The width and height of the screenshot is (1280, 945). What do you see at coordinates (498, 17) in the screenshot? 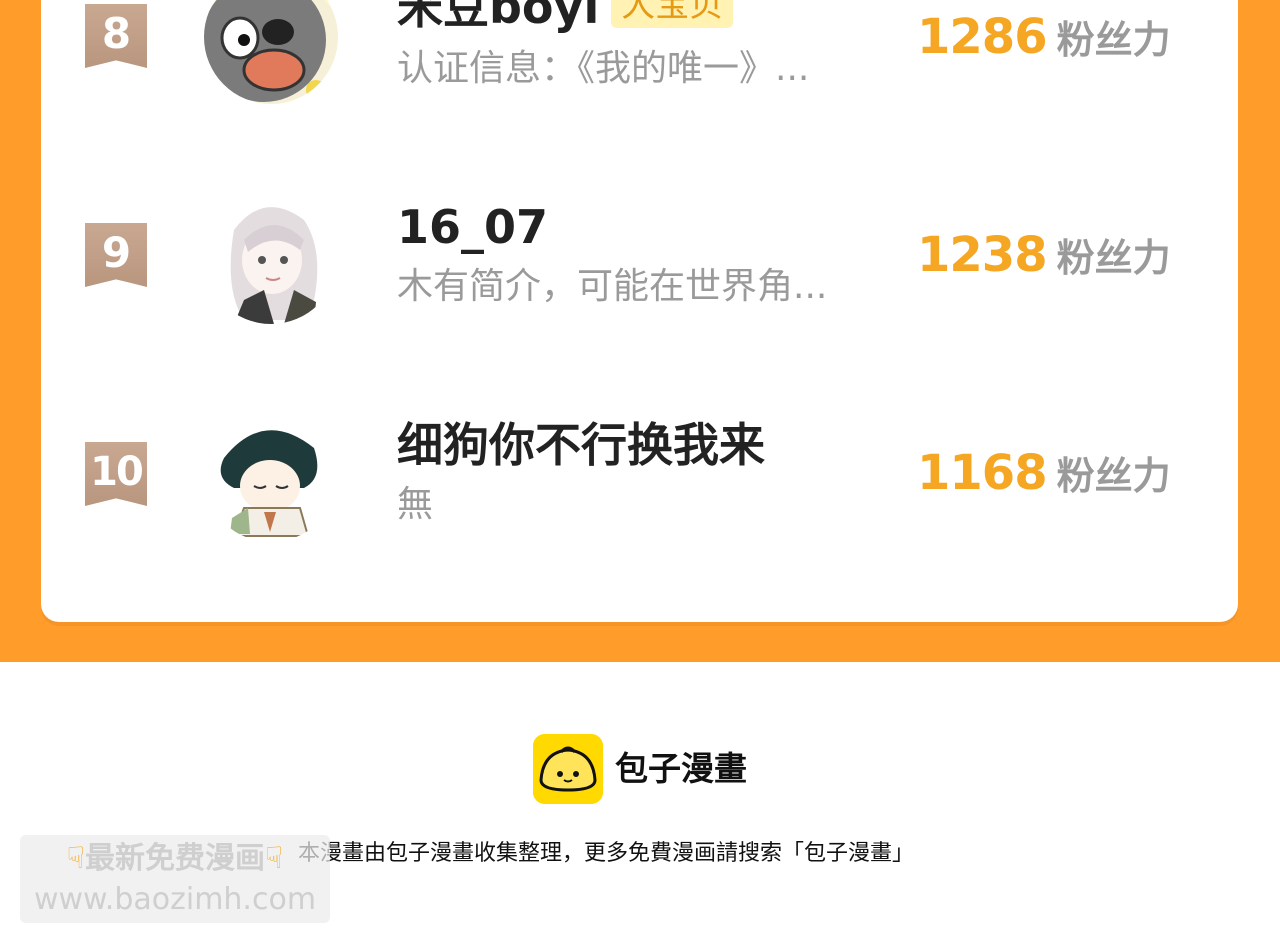
I see `user-name-text: 米豆boyi` at bounding box center [498, 17].